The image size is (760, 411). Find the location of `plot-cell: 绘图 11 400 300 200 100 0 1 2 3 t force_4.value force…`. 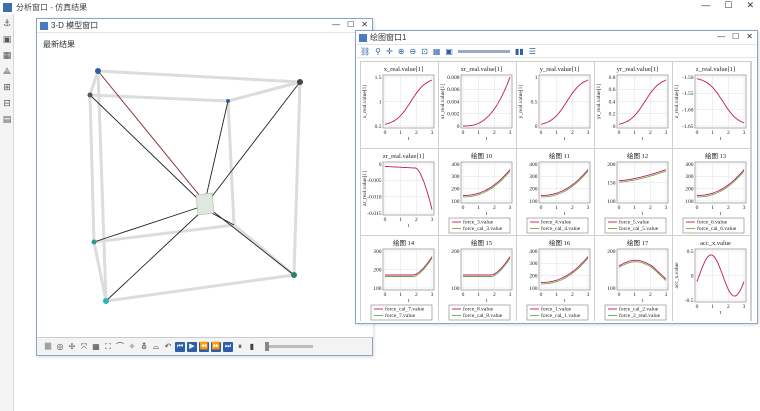

plot-cell: 绘图 11 400 300 200 100 0 1 2 3 t force_4.value force… is located at coordinates (555, 192).